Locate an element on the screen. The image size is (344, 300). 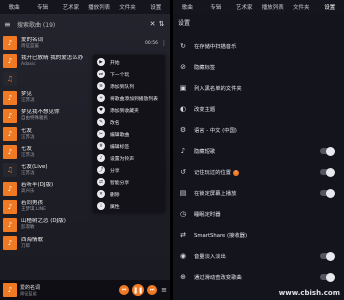
search-input: 搜索歌曲 (19) is located at coordinates (81, 24).